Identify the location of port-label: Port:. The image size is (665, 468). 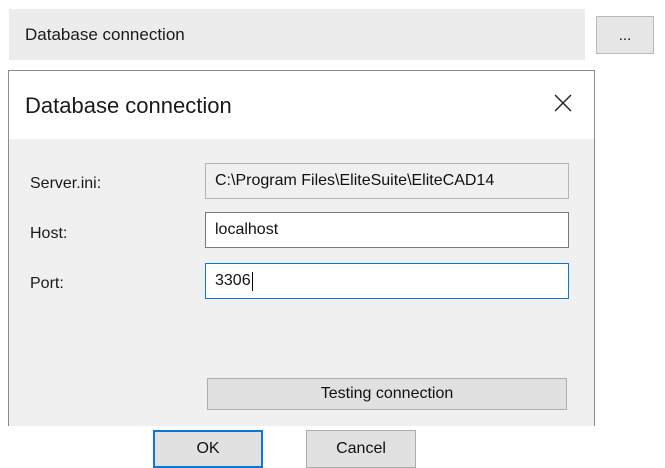
(47, 283).